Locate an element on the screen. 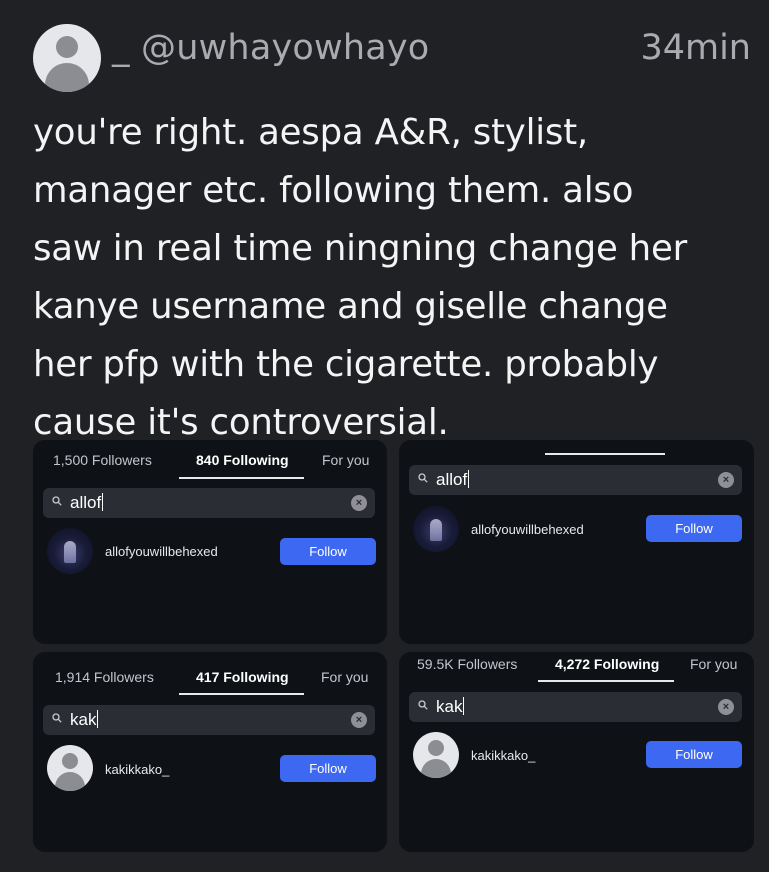 The width and height of the screenshot is (769, 872). post-header: _ @uwhayowhayo 34min is located at coordinates (384, 50).